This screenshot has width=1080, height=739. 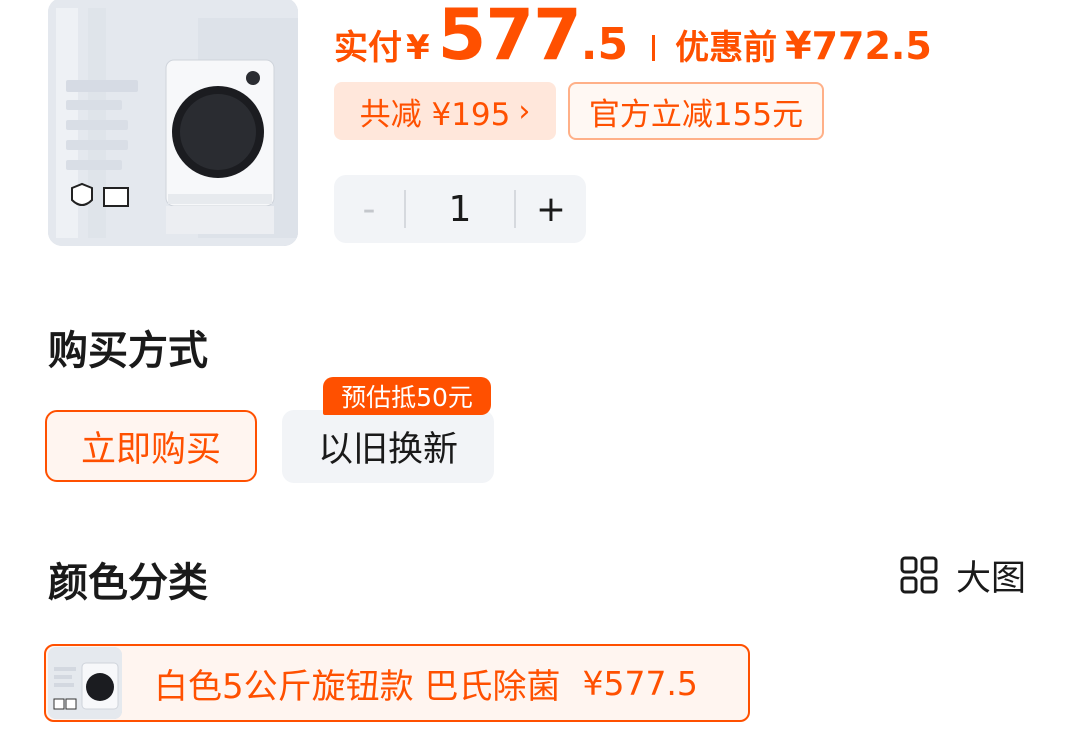 I want to click on total-discount-tag: 共减 ¥195 ›, so click(x=445, y=111).